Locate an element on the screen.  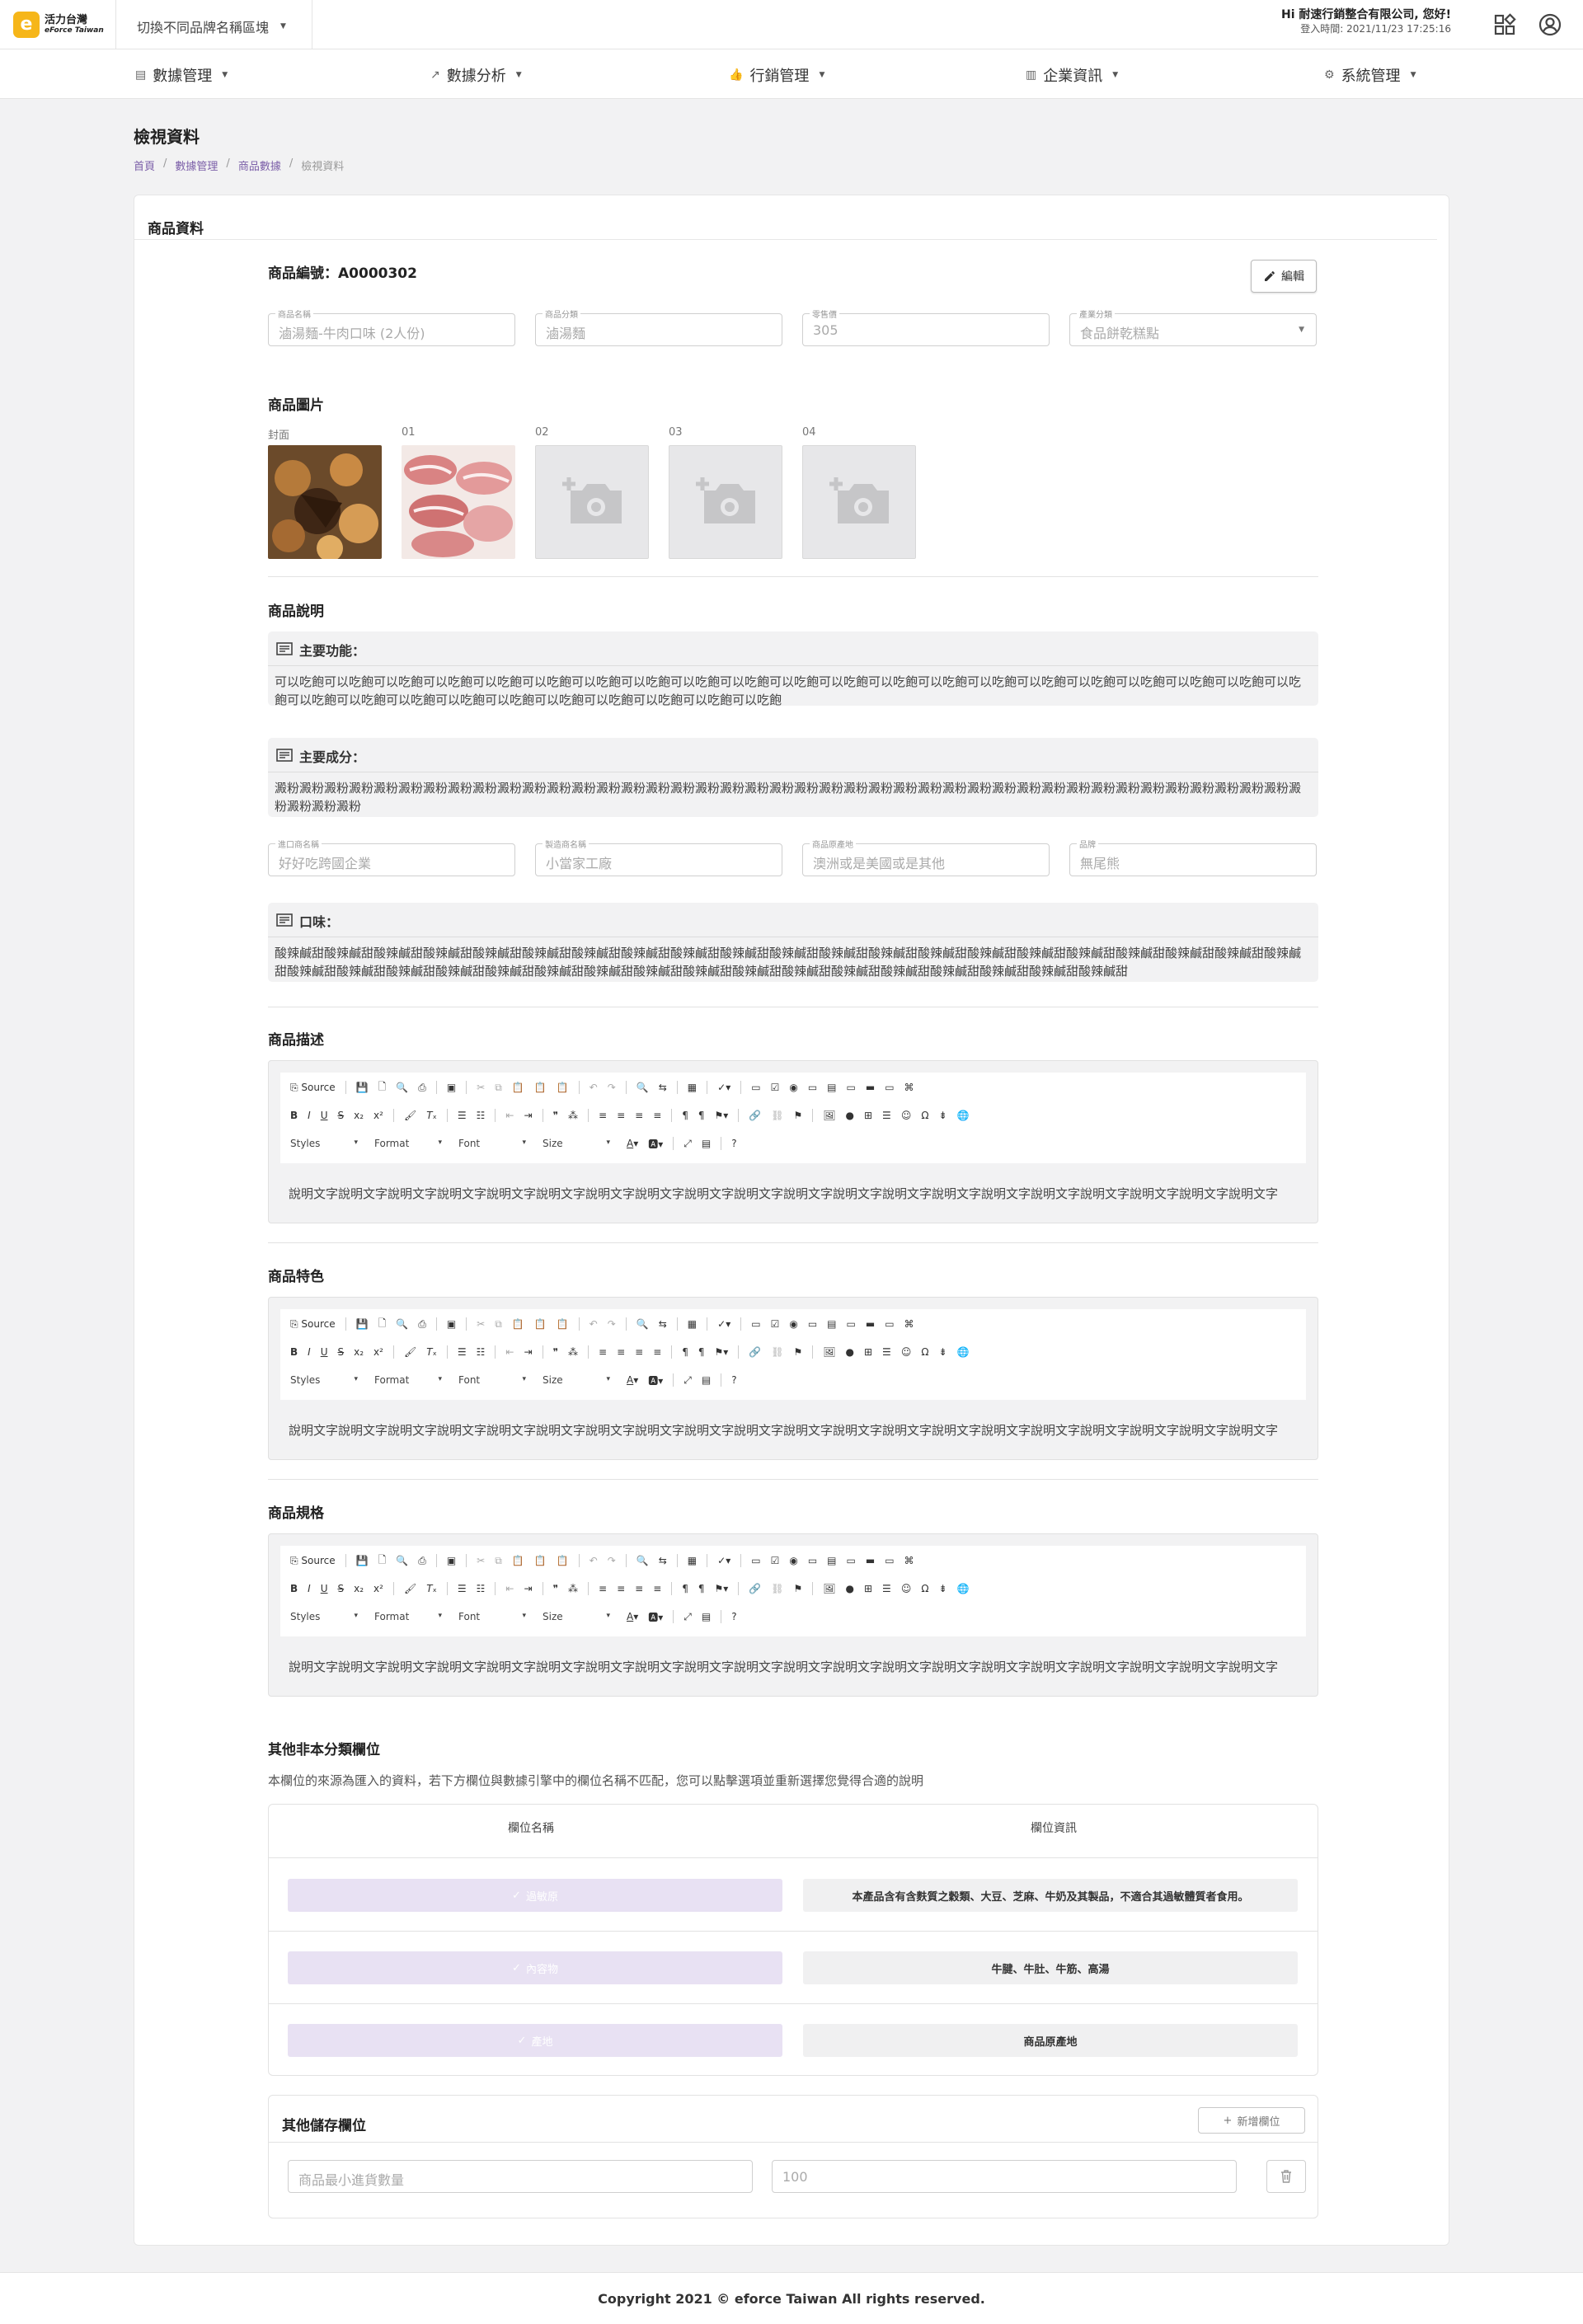
preview-icon: 🔍 is located at coordinates (402, 1560).